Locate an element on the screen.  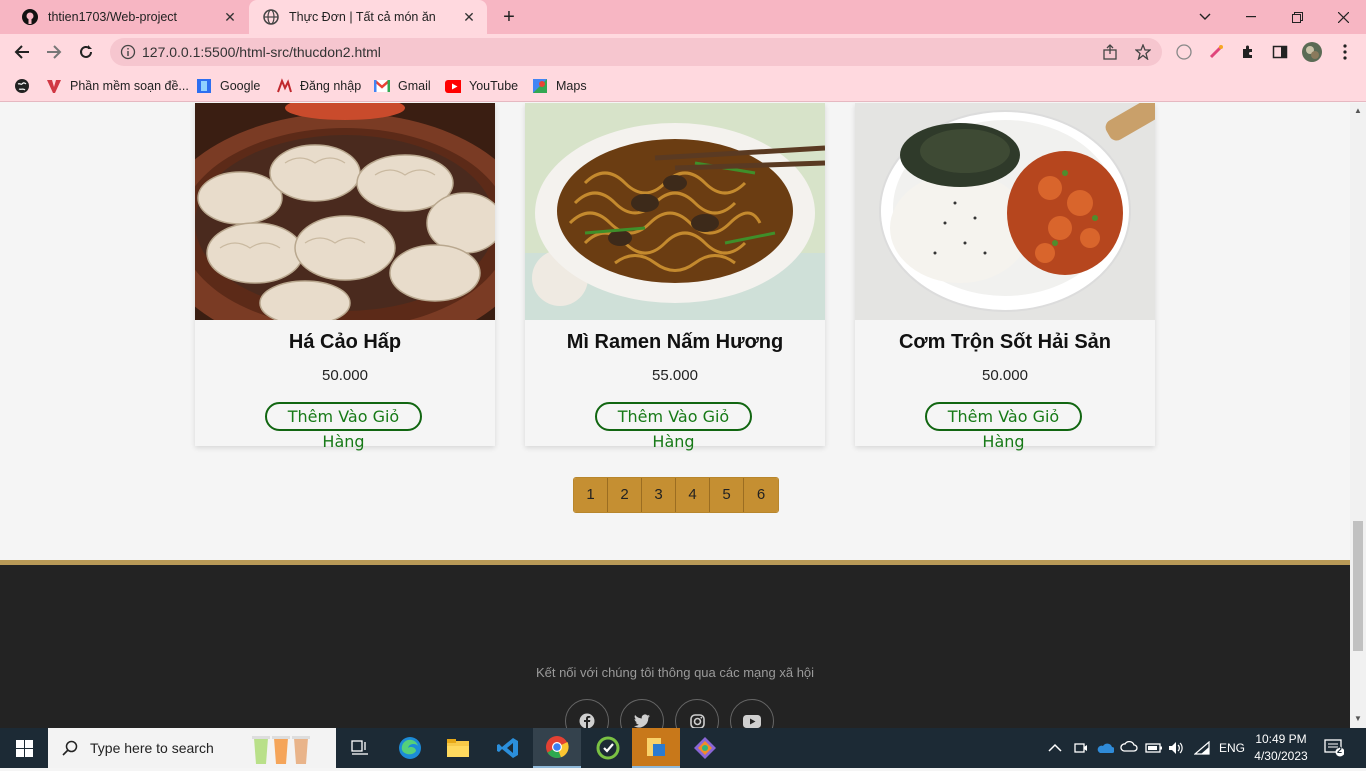
globe-icon is located at coordinates (271, 17).